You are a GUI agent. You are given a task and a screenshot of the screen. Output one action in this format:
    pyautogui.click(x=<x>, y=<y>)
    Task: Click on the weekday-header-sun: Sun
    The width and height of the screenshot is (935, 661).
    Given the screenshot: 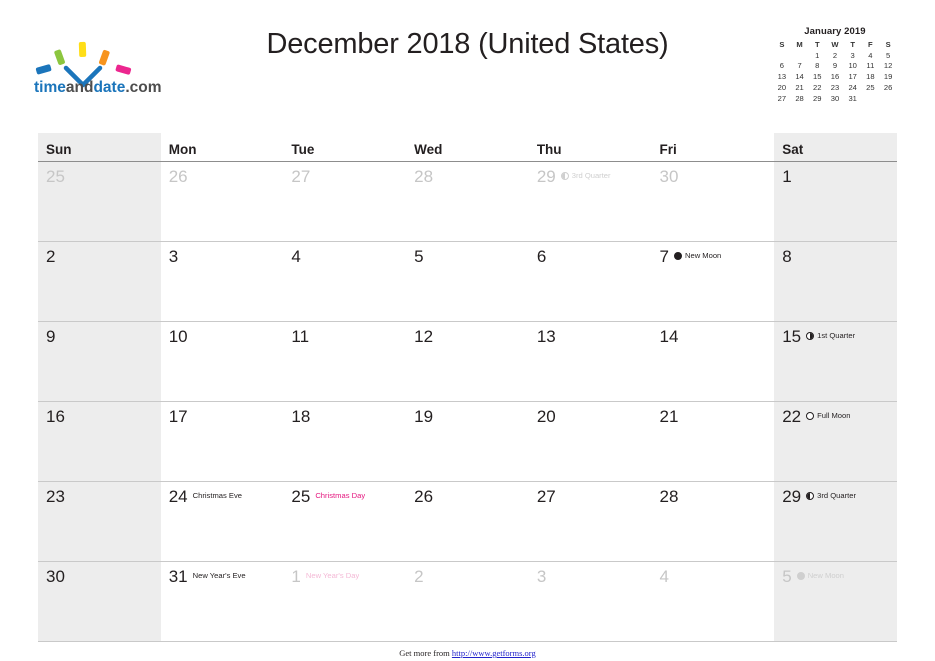 What is the action you would take?
    pyautogui.click(x=99, y=147)
    